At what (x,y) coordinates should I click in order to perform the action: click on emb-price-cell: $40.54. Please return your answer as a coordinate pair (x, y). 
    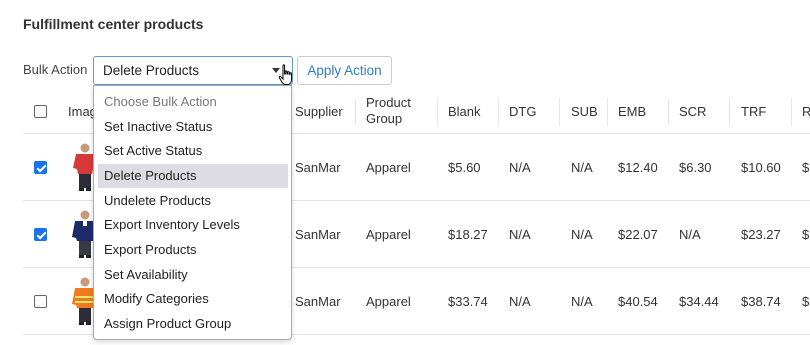
    Looking at the image, I should click on (638, 301).